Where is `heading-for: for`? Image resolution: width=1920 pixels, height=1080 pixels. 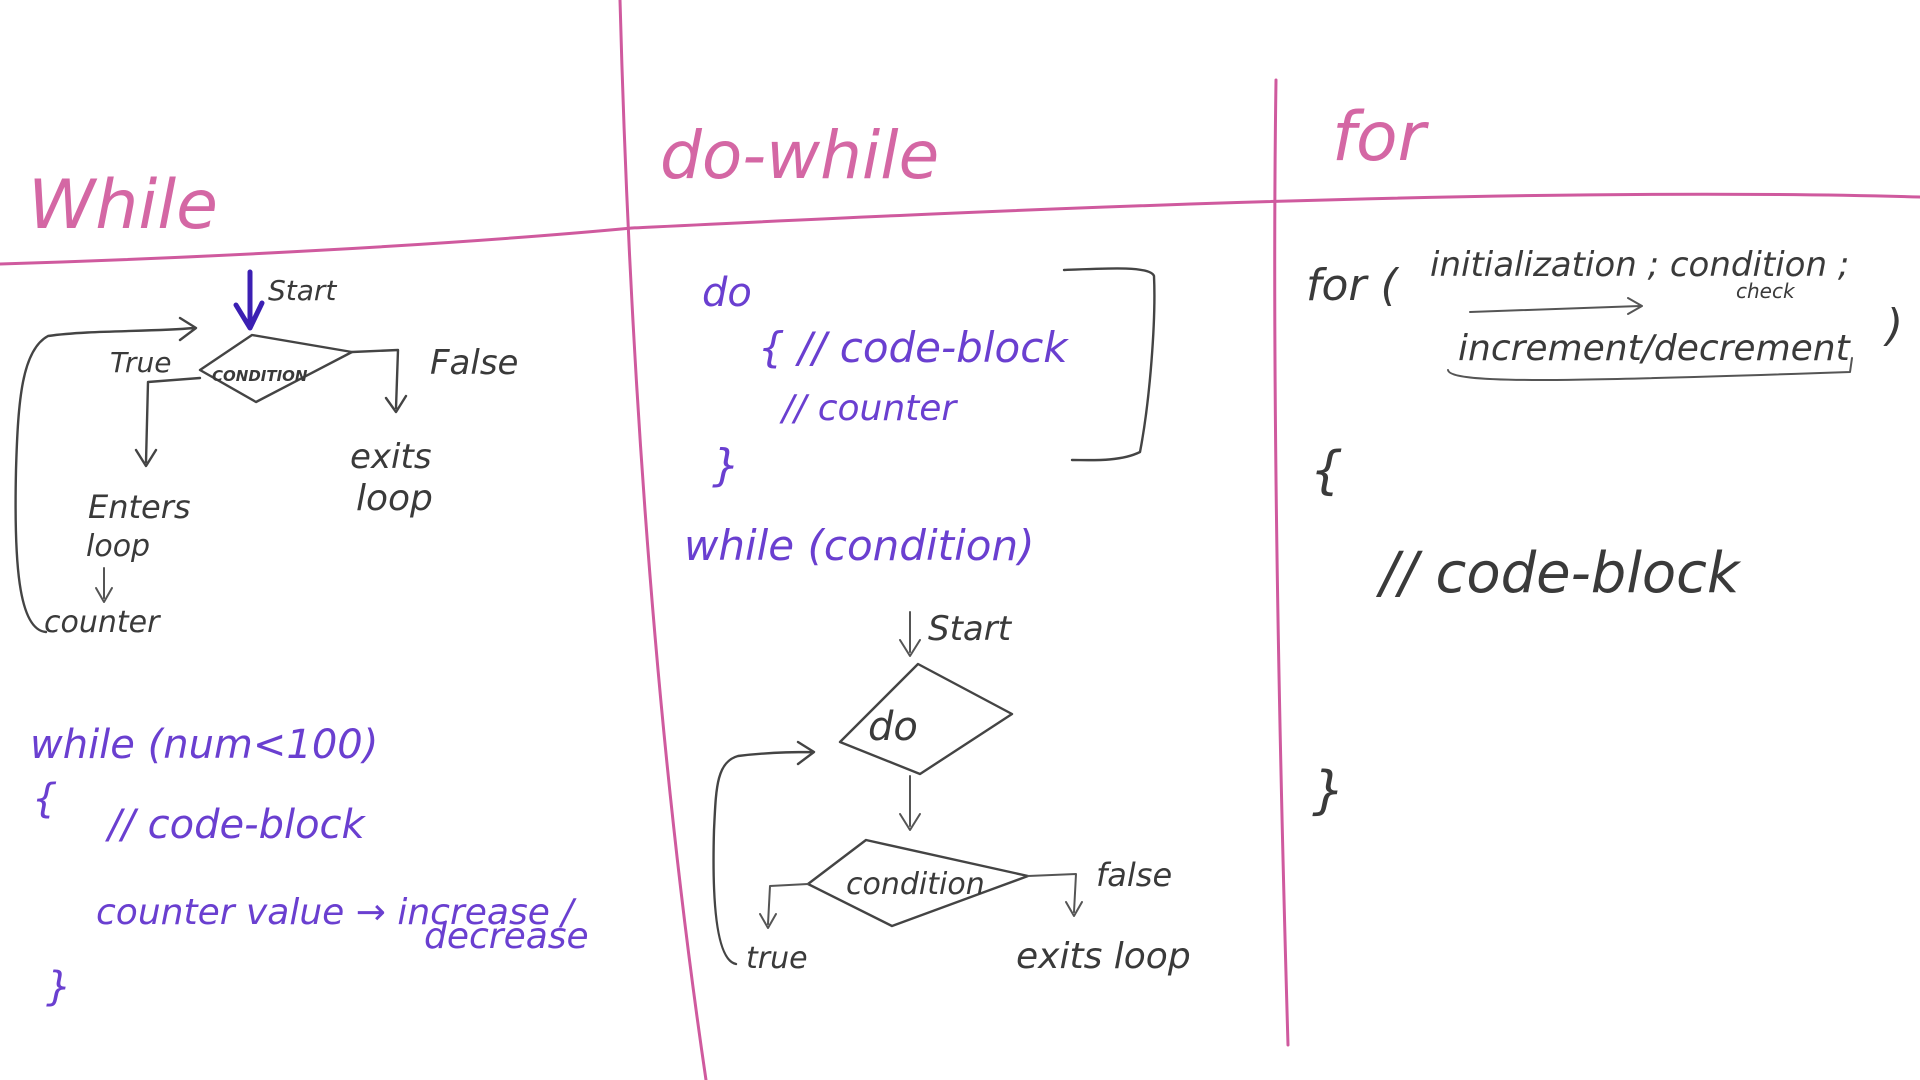 heading-for: for is located at coordinates (1381, 137).